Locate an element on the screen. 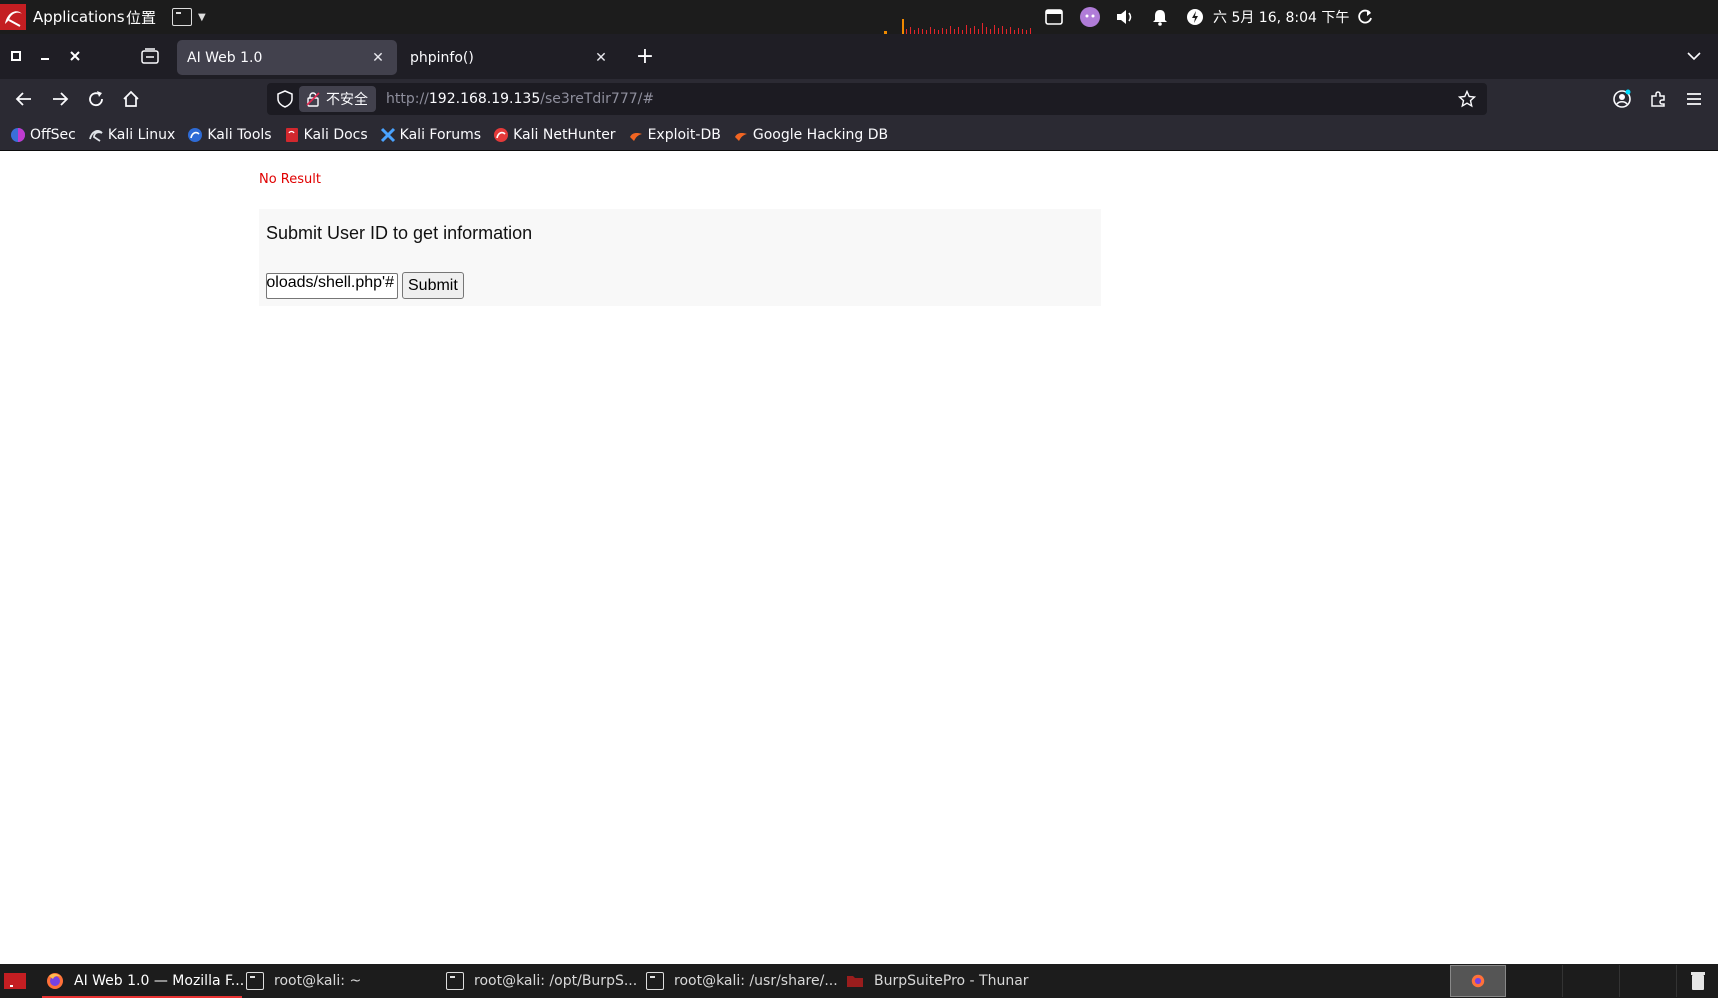 The height and width of the screenshot is (998, 1718). new-tab-icon: + is located at coordinates (645, 56).